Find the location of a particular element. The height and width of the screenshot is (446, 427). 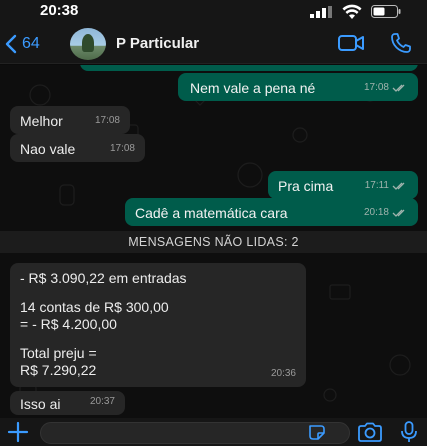

wifi-icon is located at coordinates (352, 11).